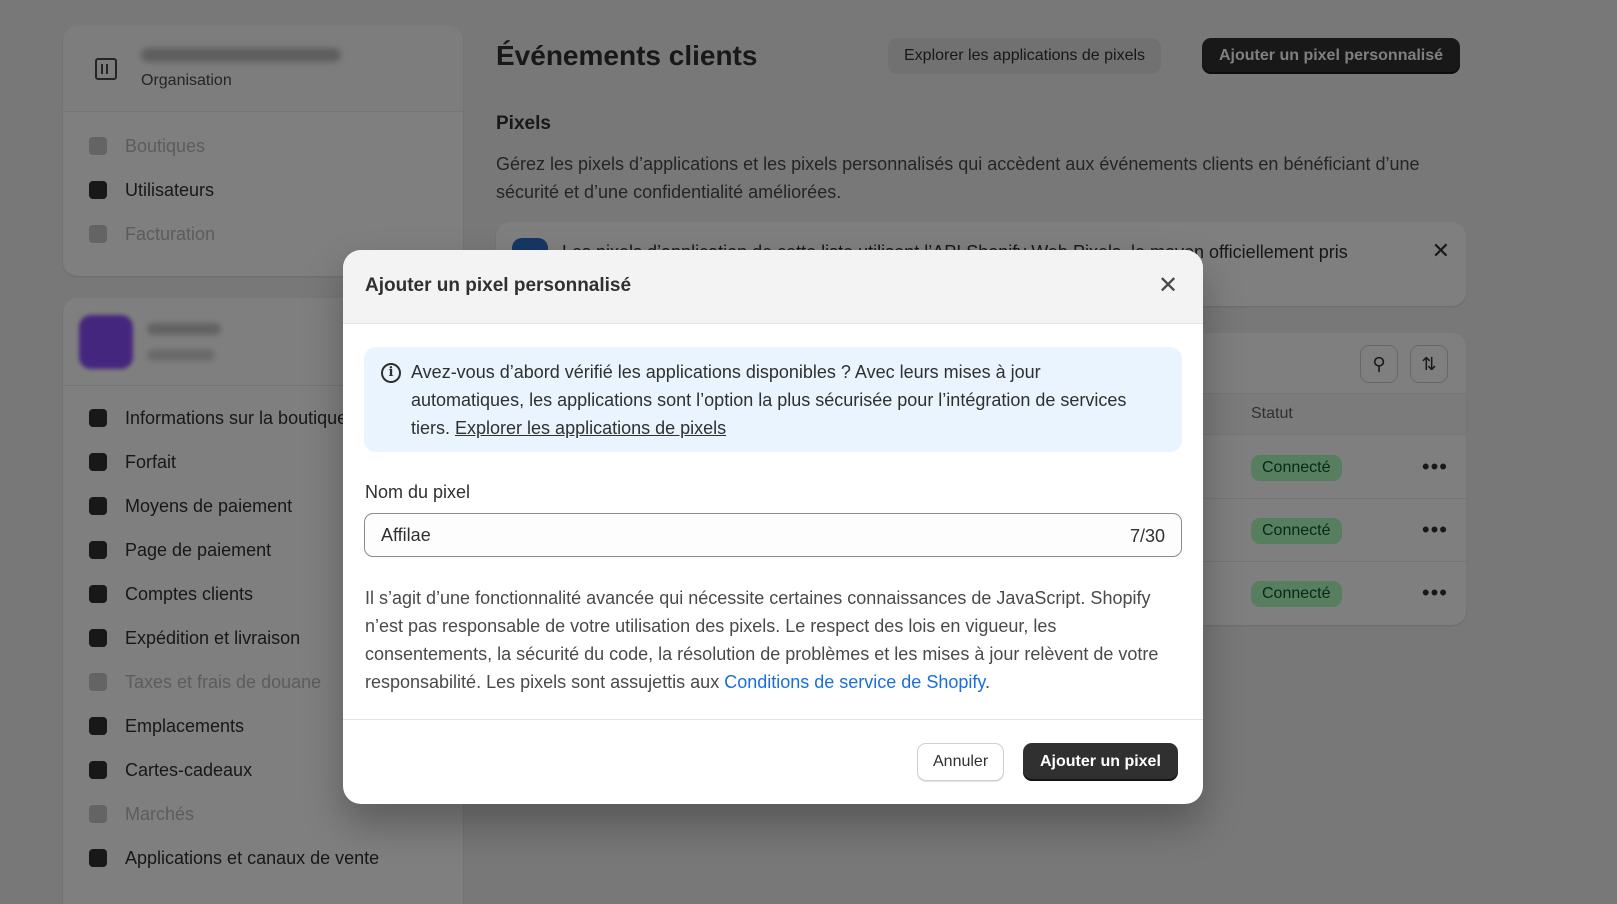 This screenshot has height=904, width=1617. What do you see at coordinates (773, 761) in the screenshot?
I see `dialog-footer: Annuler Ajouter un pixel` at bounding box center [773, 761].